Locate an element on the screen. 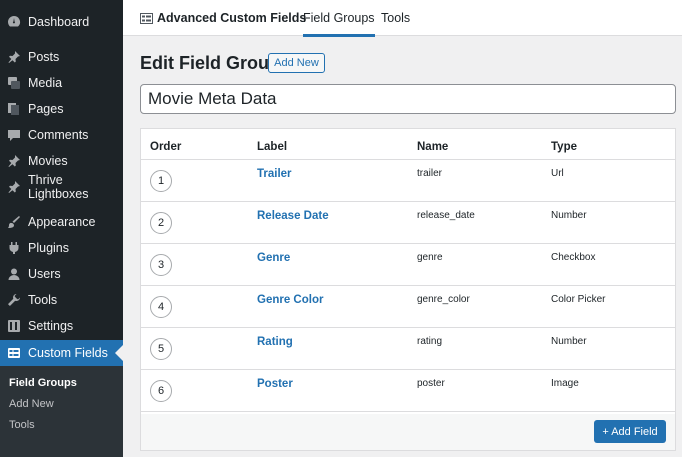  menu-label: Pages is located at coordinates (46, 109).